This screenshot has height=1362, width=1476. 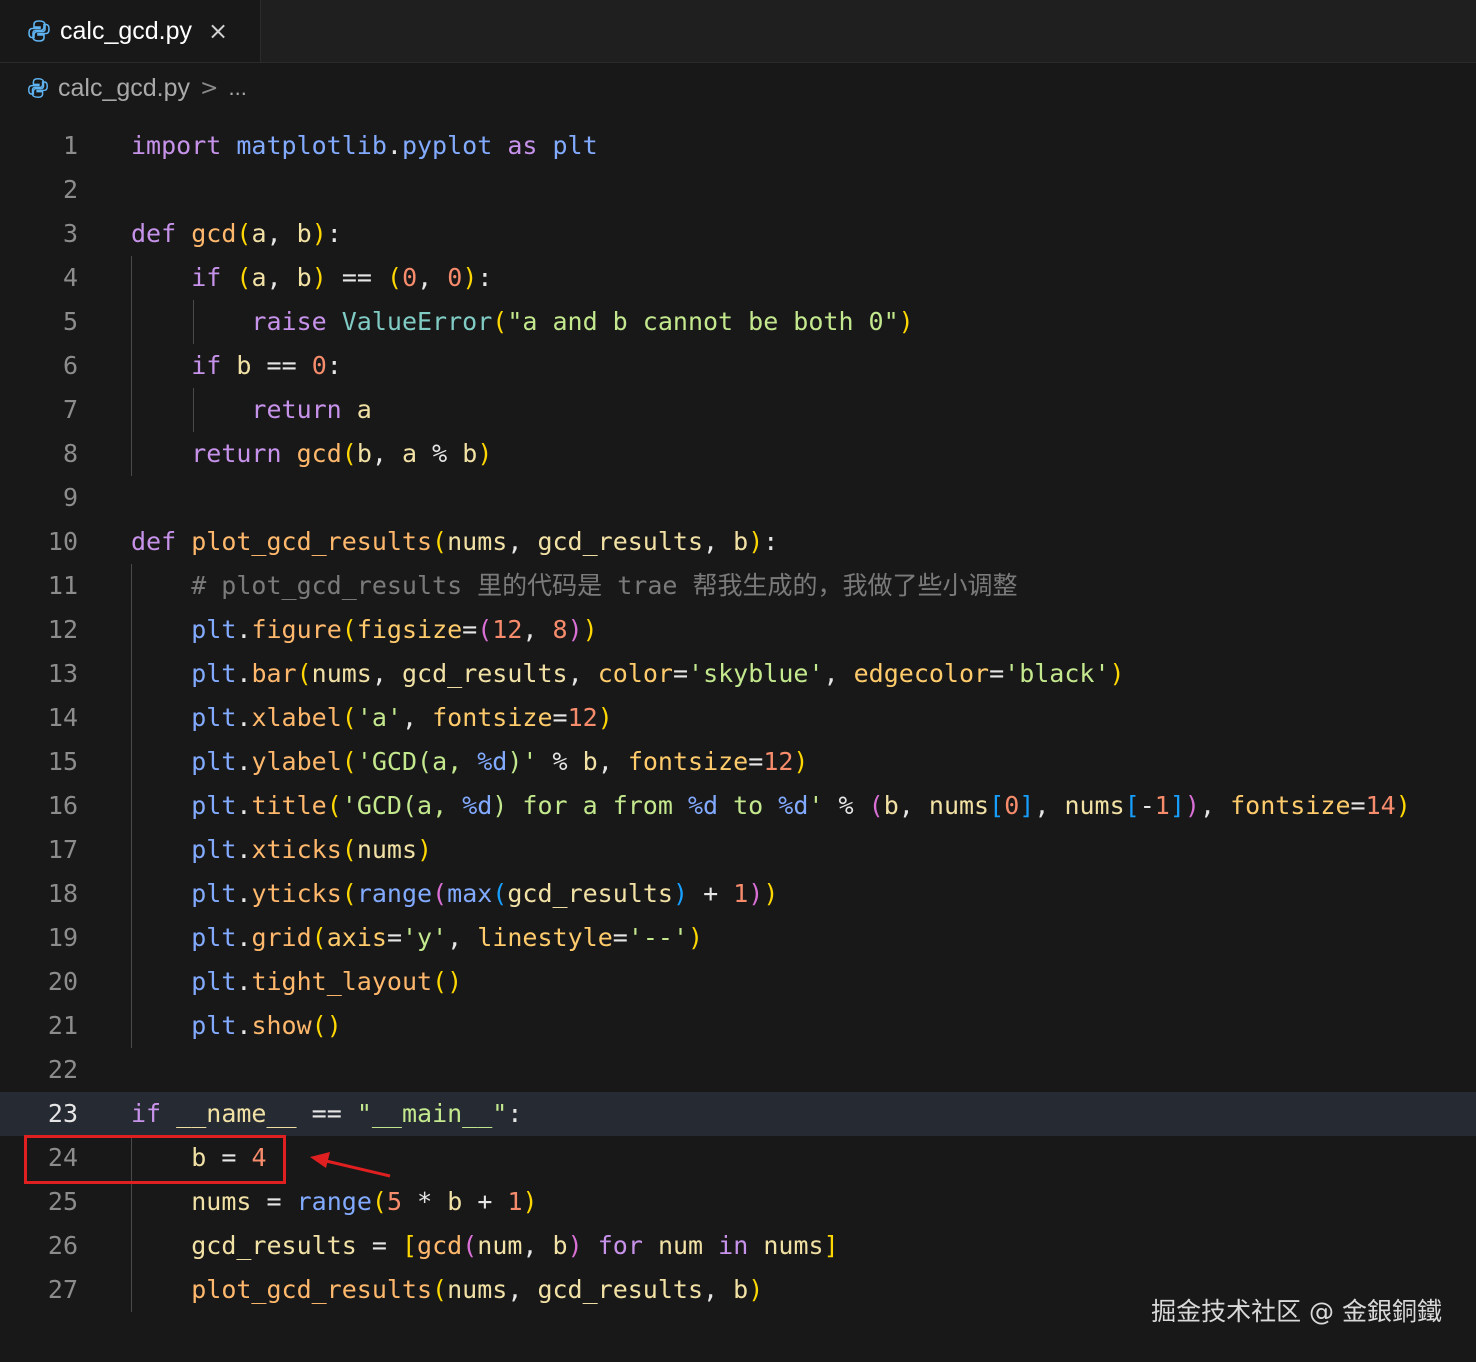 I want to click on code-text: def gcd(a, b):, so click(x=236, y=233).